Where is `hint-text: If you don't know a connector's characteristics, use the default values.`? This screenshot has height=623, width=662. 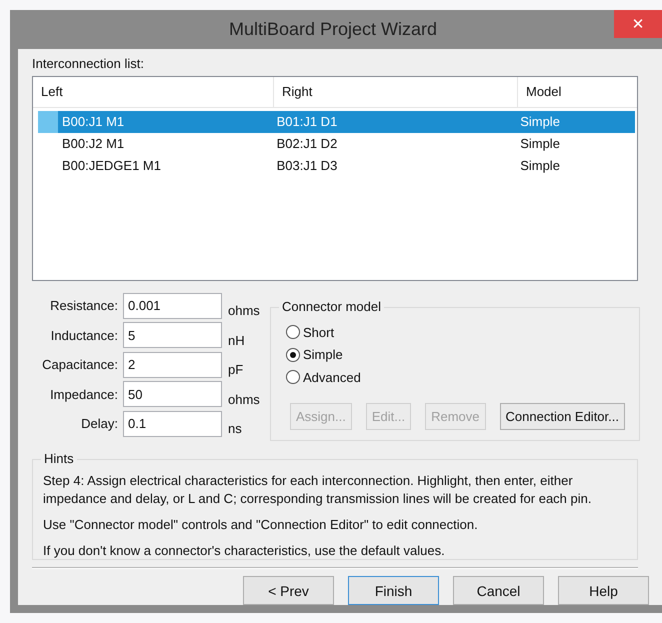 hint-text: If you don't know a connector's characteristics, use the default values. is located at coordinates (244, 551).